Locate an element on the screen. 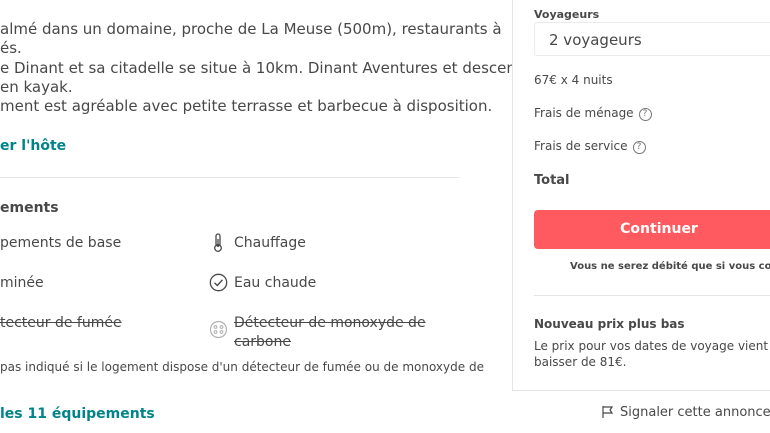  description-line: en kayak. is located at coordinates (36, 87).